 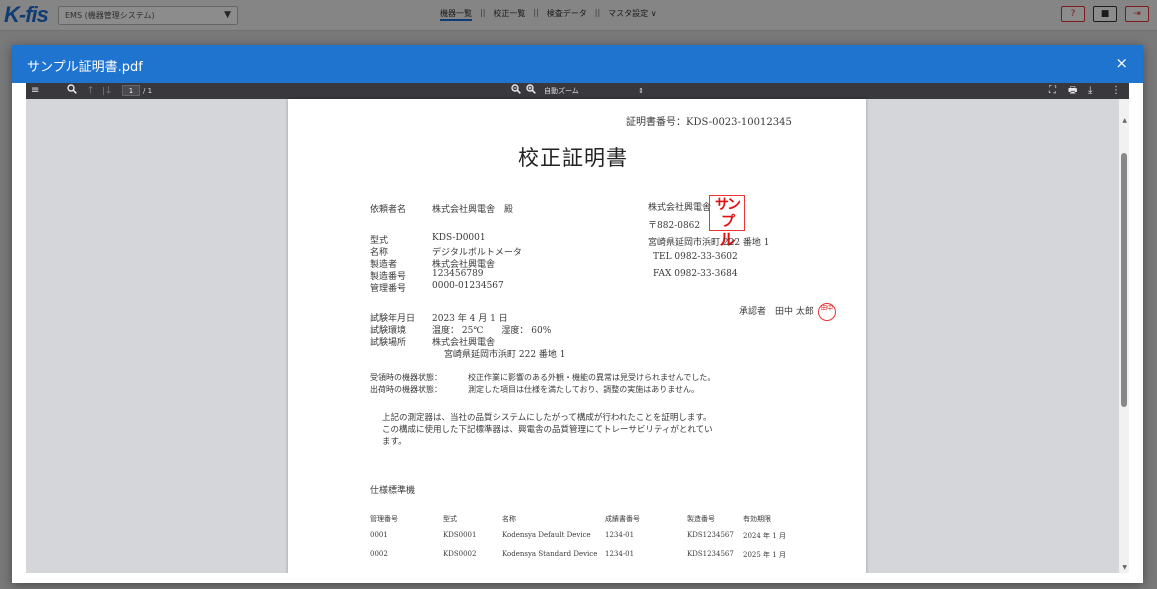 What do you see at coordinates (1124, 567) in the screenshot?
I see `scroll-down-icon: ▼` at bounding box center [1124, 567].